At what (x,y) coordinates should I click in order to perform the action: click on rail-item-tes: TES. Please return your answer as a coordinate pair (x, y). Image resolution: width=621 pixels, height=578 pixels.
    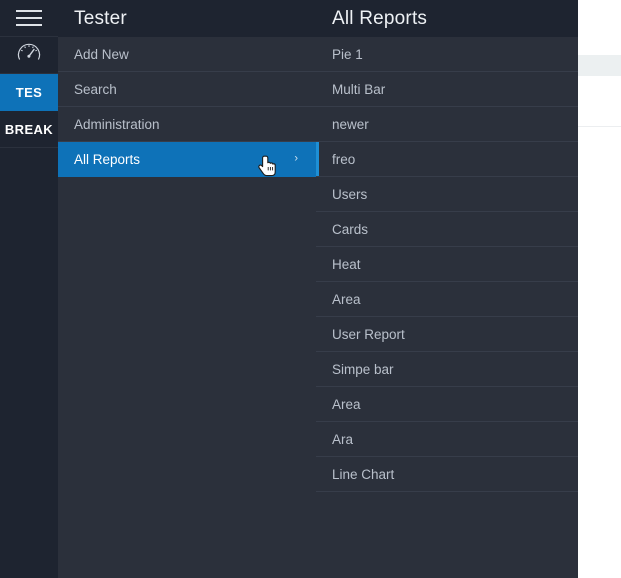
    Looking at the image, I should click on (29, 92).